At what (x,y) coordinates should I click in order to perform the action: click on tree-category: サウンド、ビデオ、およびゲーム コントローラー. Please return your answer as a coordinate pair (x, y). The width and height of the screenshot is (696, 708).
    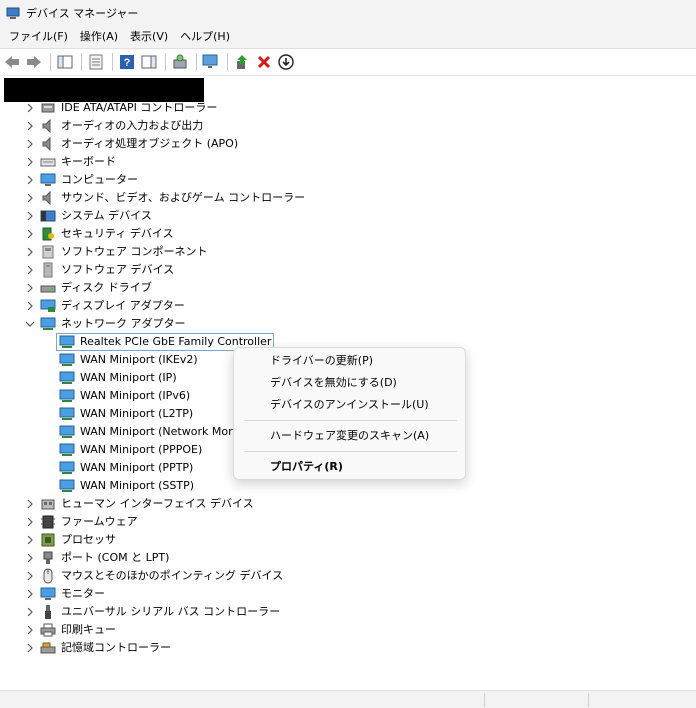
    Looking at the image, I should click on (164, 198).